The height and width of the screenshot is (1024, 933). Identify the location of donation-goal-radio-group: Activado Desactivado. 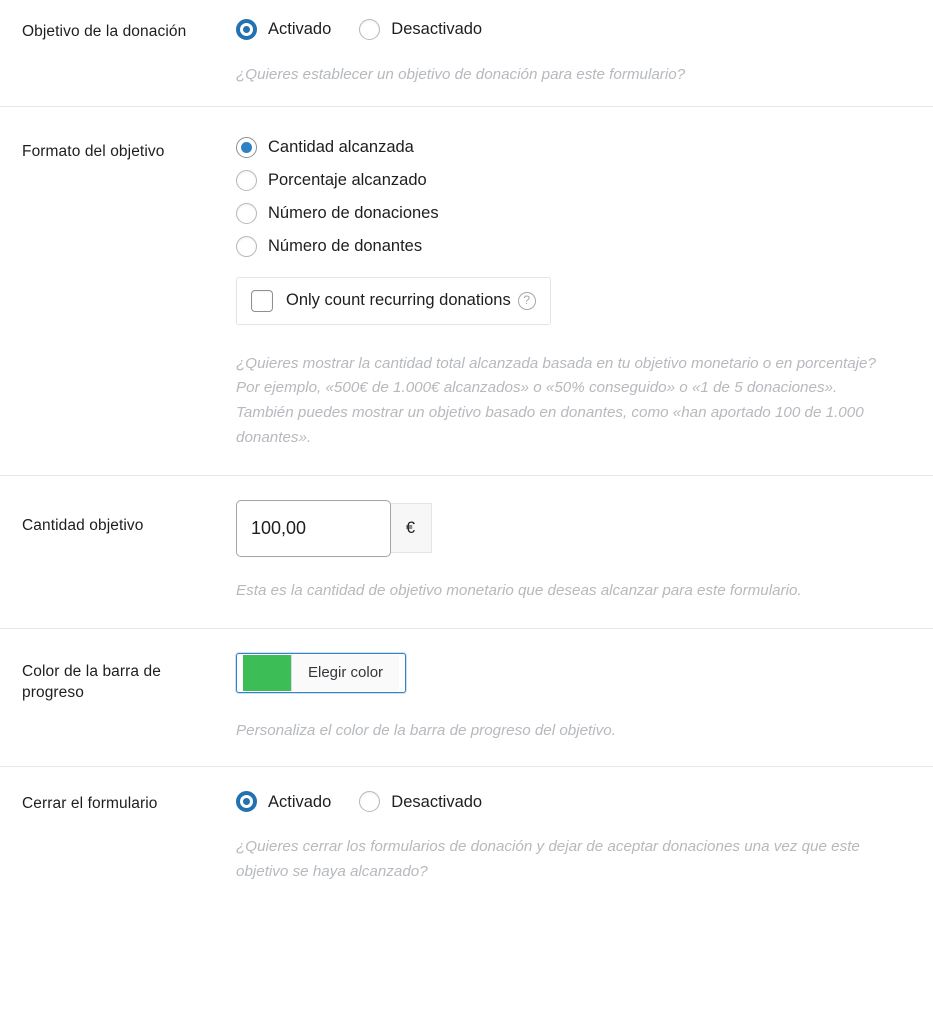
(572, 29).